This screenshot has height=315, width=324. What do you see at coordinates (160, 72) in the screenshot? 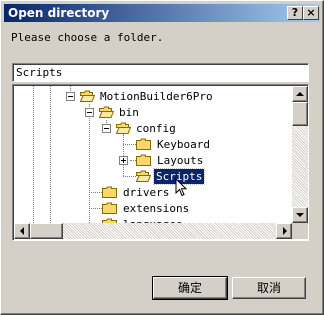
I see `folder-name-input: Scripts` at bounding box center [160, 72].